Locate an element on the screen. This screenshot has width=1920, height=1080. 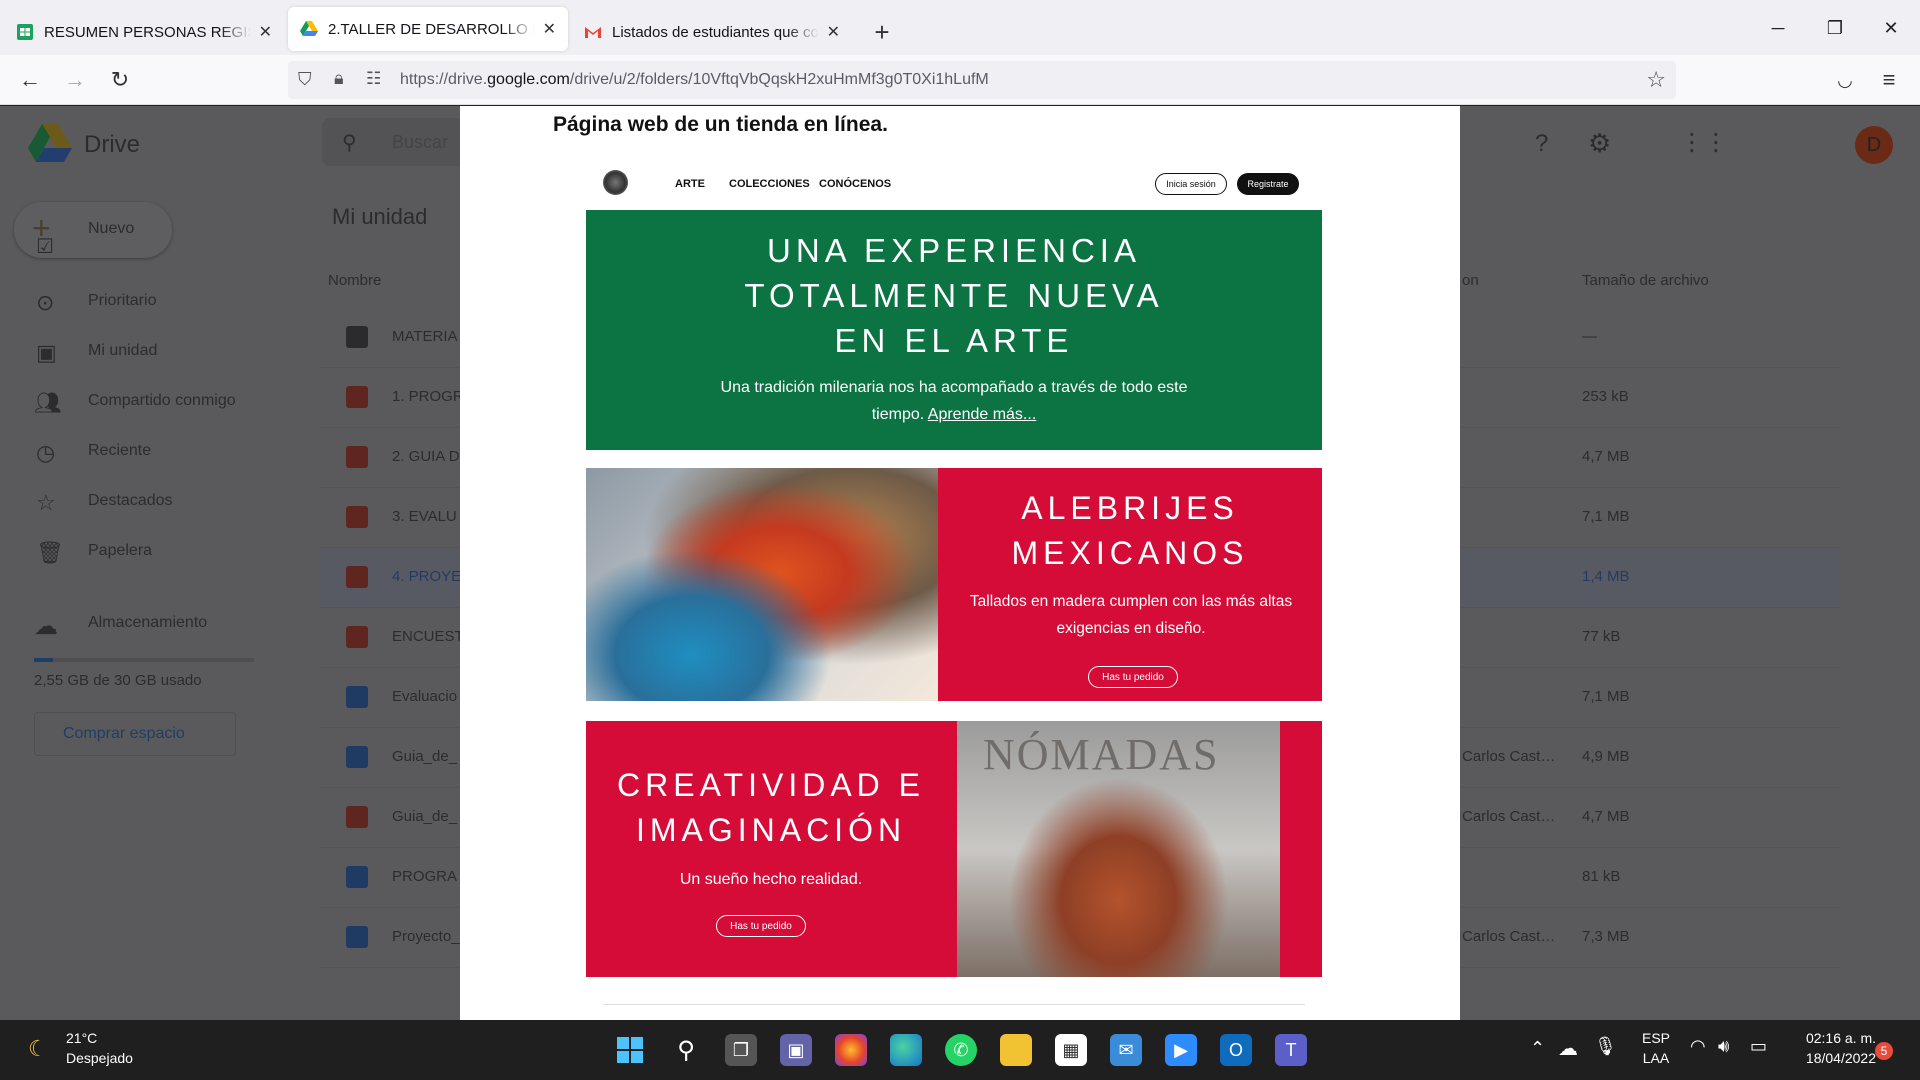
close-window-icon: ✕ is located at coordinates (1891, 28).